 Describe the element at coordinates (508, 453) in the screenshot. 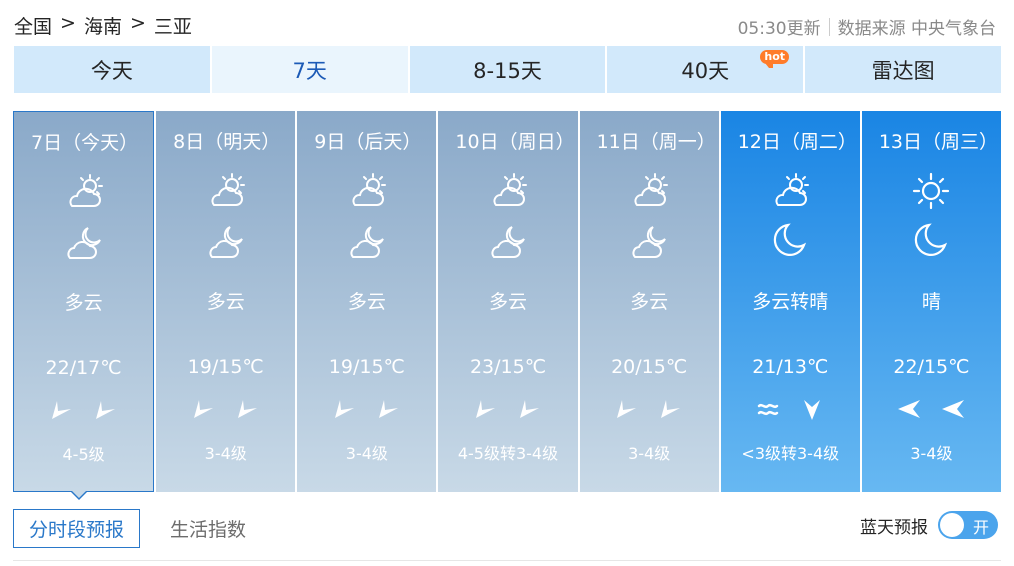

I see `wind-level: 4-5级转3-4级` at that location.